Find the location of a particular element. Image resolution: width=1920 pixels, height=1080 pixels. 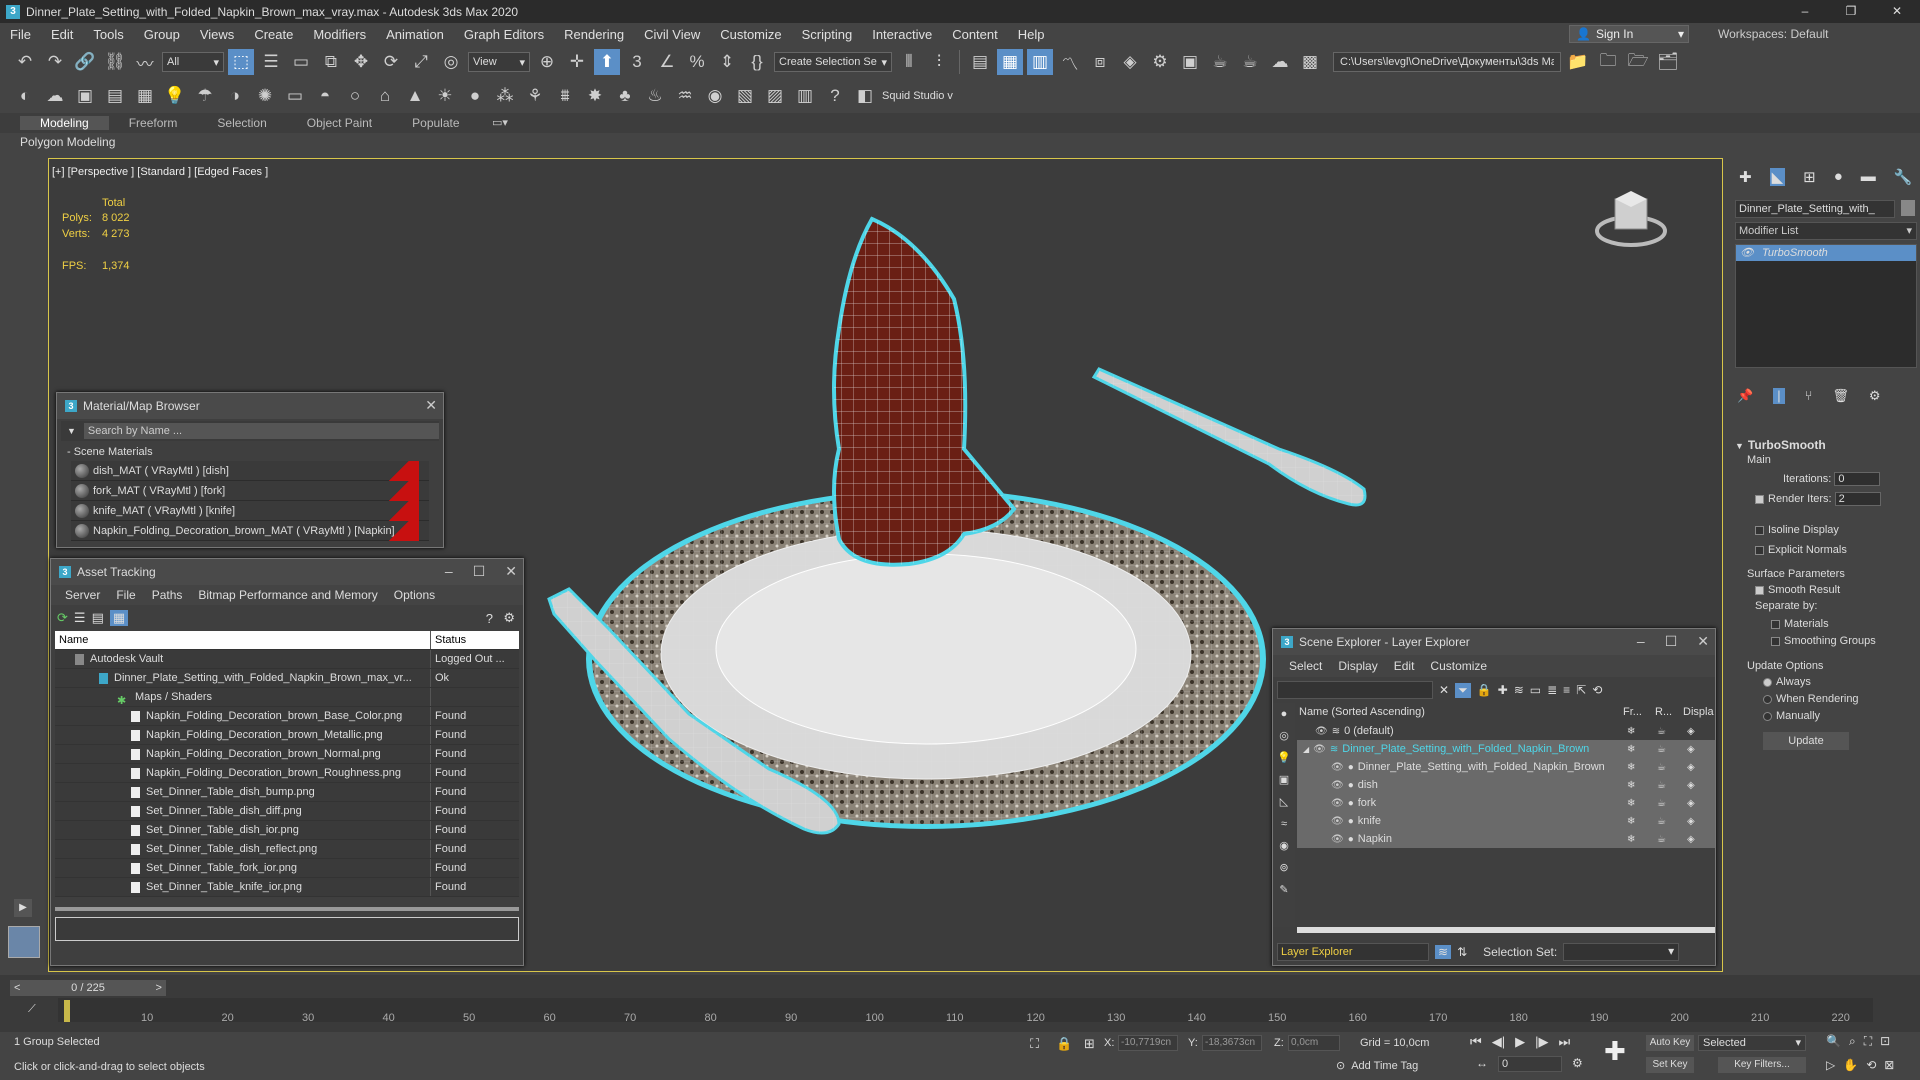

explorer-hscrollbar is located at coordinates (1506, 930).